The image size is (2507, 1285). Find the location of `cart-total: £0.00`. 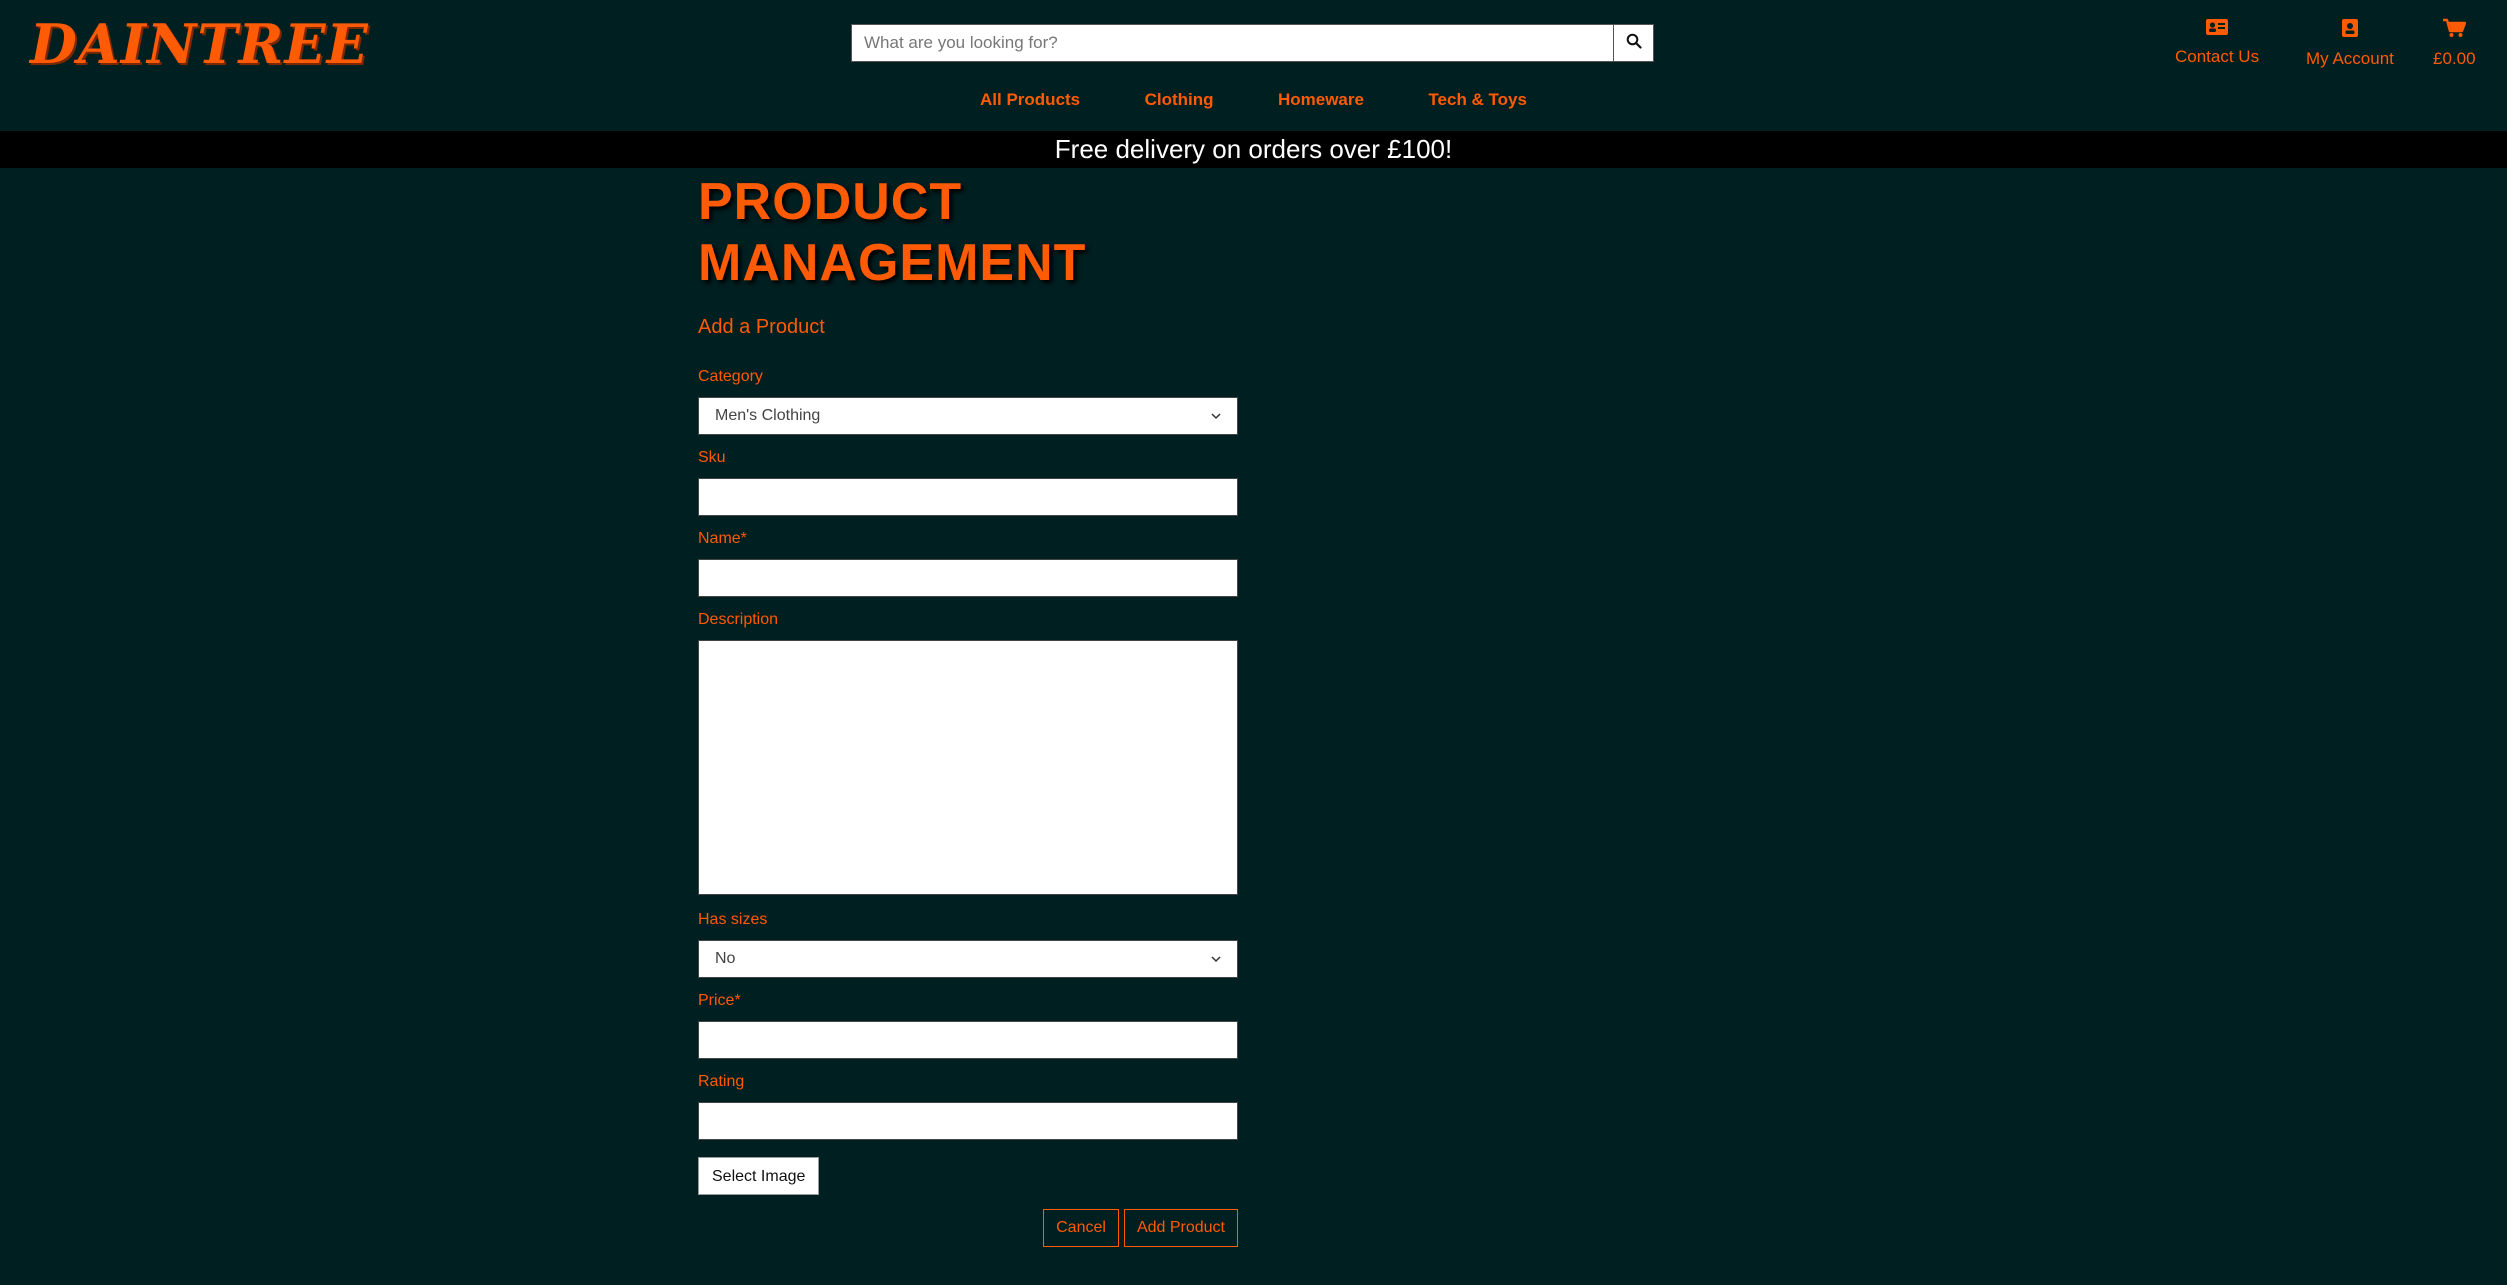

cart-total: £0.00 is located at coordinates (2454, 58).